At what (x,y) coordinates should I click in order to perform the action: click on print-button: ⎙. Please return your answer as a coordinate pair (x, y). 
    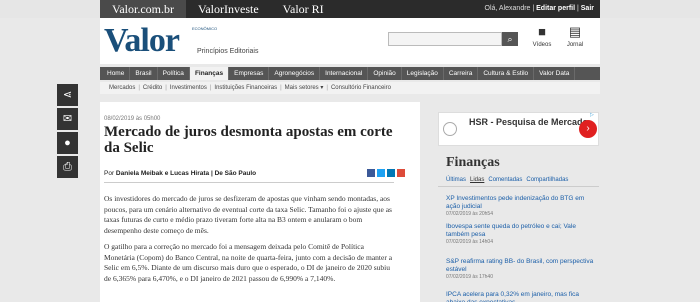
    Looking at the image, I should click on (67, 167).